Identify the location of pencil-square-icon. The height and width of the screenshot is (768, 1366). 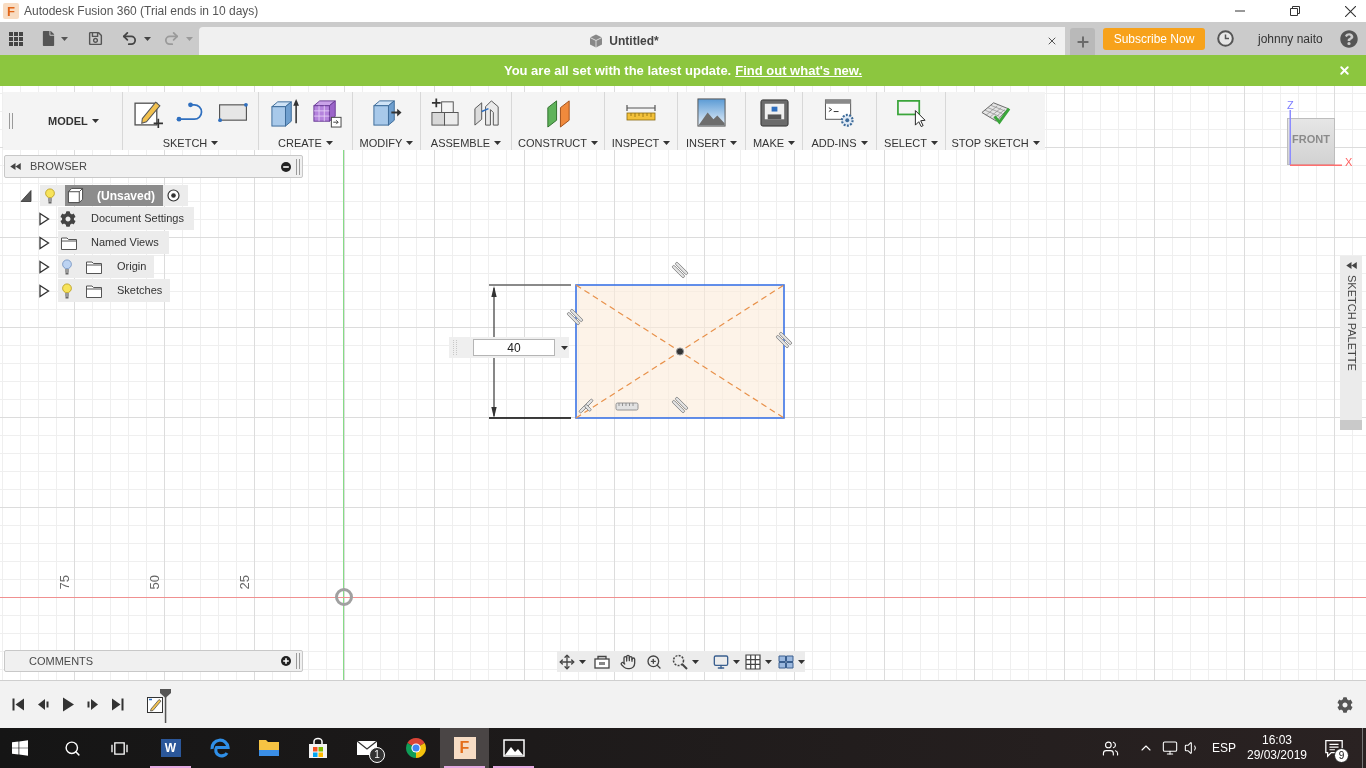
(155, 704).